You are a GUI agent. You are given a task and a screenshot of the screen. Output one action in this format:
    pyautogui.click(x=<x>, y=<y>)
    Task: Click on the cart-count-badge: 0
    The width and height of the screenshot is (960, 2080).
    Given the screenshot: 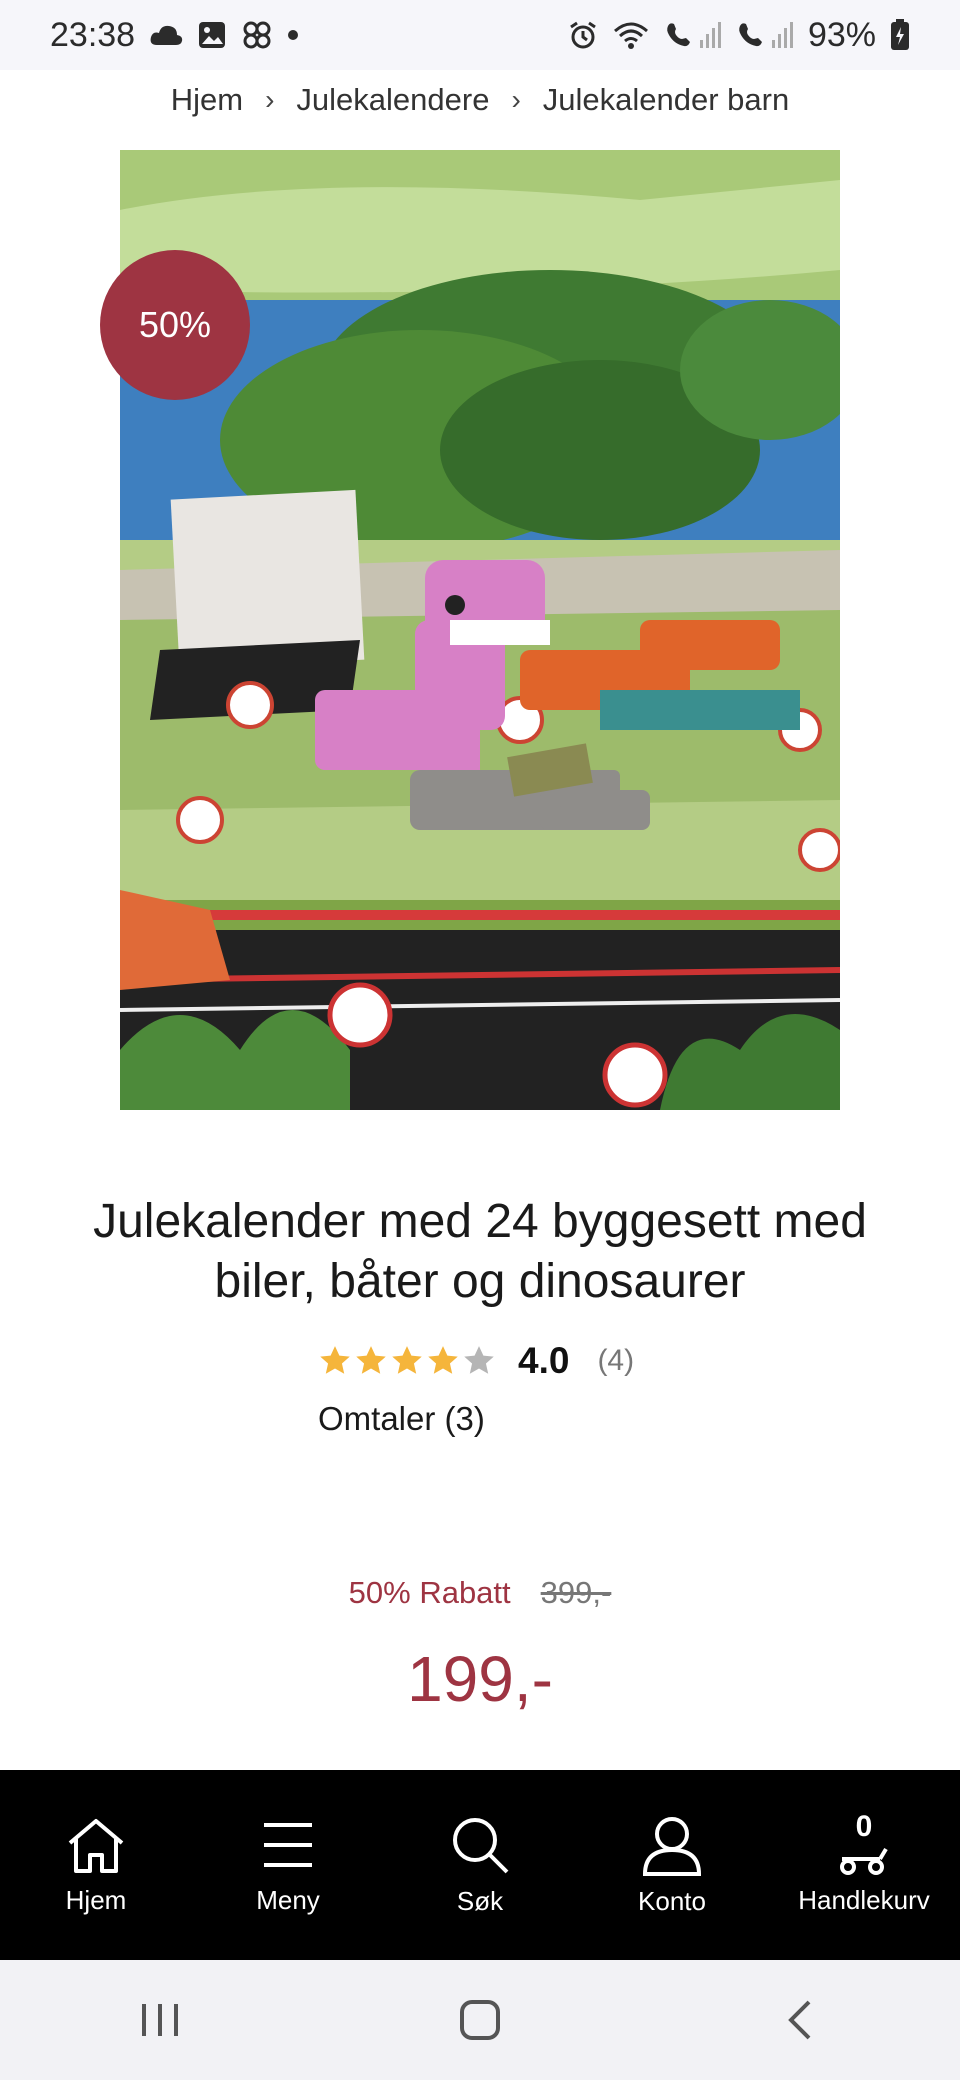 What is the action you would take?
    pyautogui.click(x=864, y=1826)
    